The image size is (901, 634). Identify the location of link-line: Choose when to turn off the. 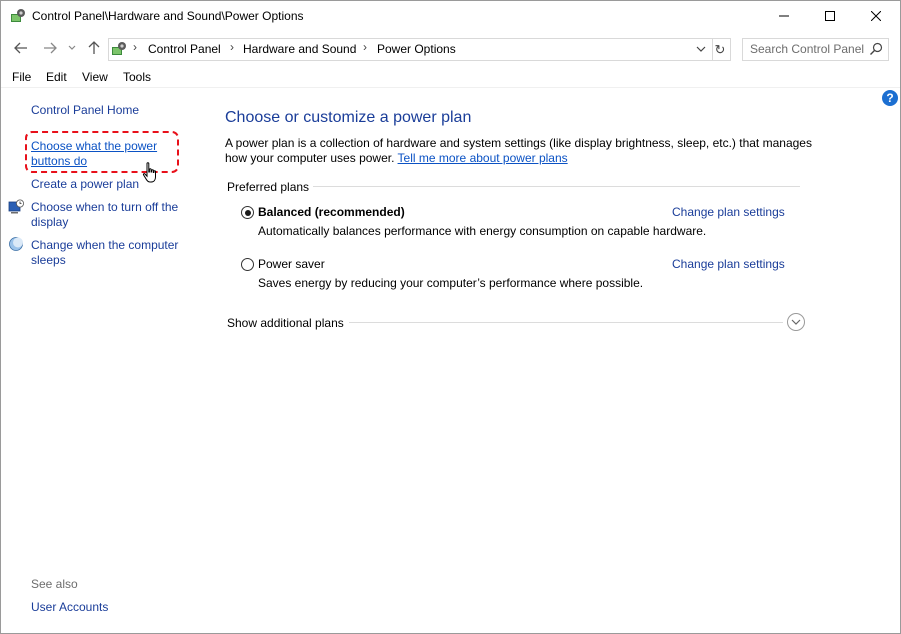
(105, 207).